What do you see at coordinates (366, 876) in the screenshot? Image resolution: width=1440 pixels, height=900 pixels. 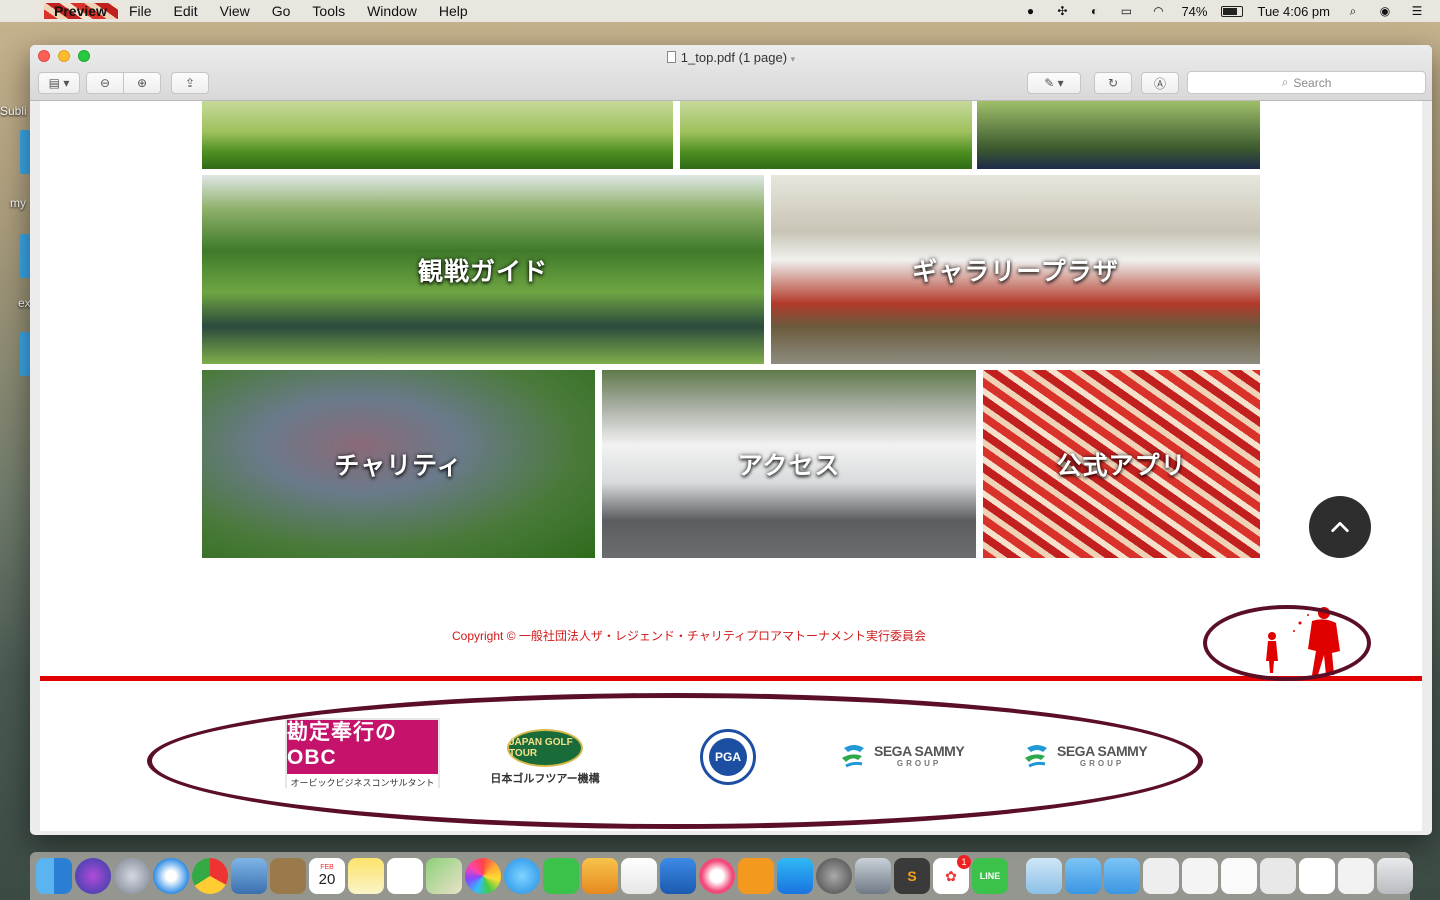 I see `notes-icon` at bounding box center [366, 876].